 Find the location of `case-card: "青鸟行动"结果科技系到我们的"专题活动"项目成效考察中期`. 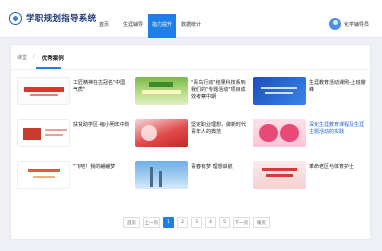

case-card: "青鸟行动"结果科技系到我们的"专题活动"项目成效考察中期 is located at coordinates (191, 91).